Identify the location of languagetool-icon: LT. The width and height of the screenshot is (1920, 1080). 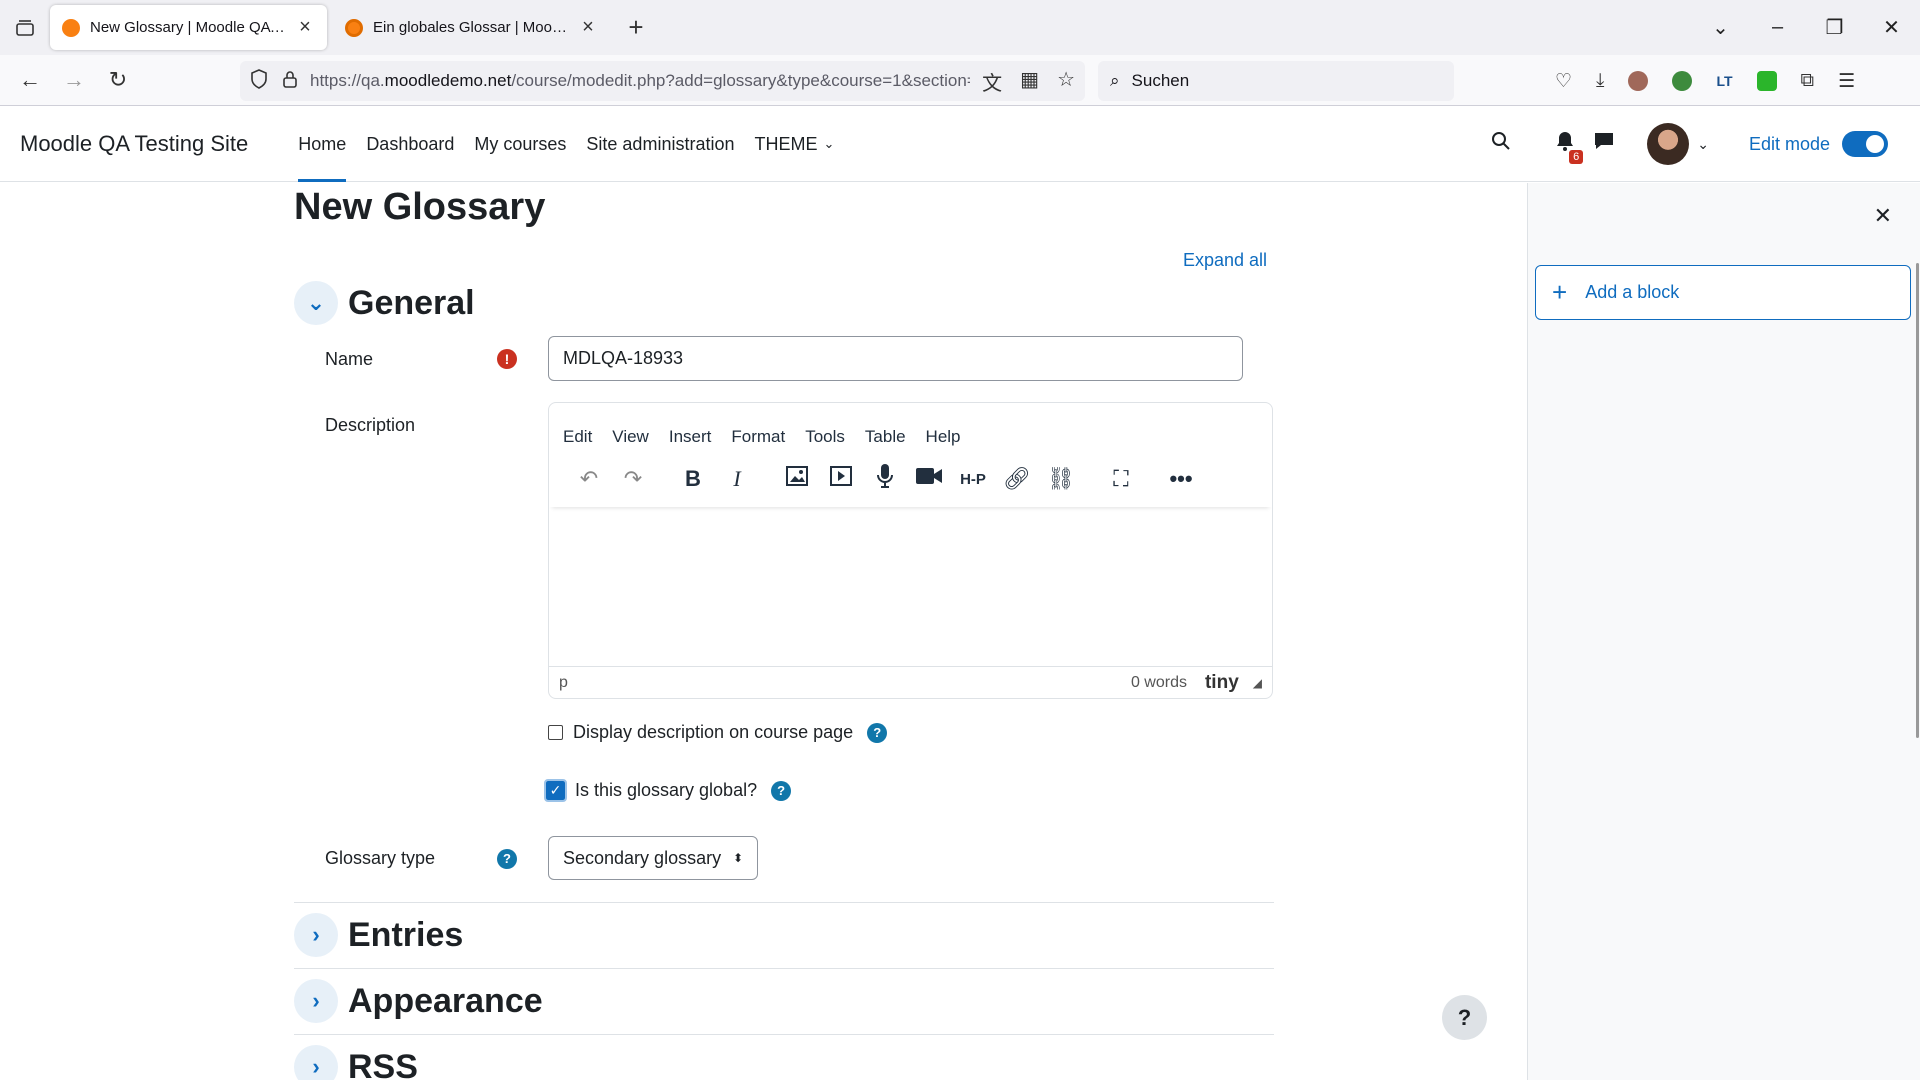
(1724, 81).